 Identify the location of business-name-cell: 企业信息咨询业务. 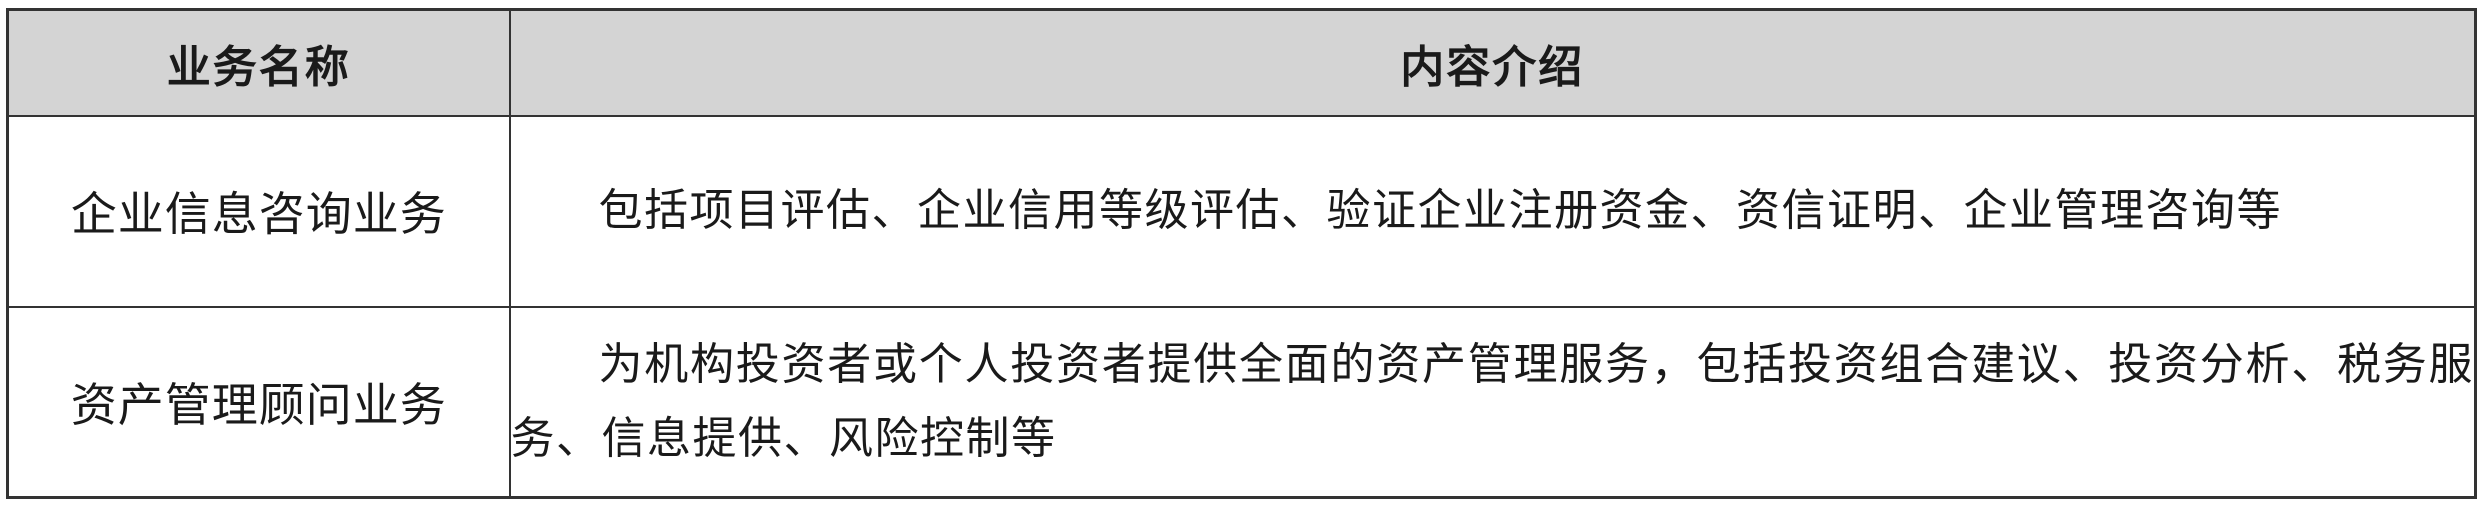
(258, 211).